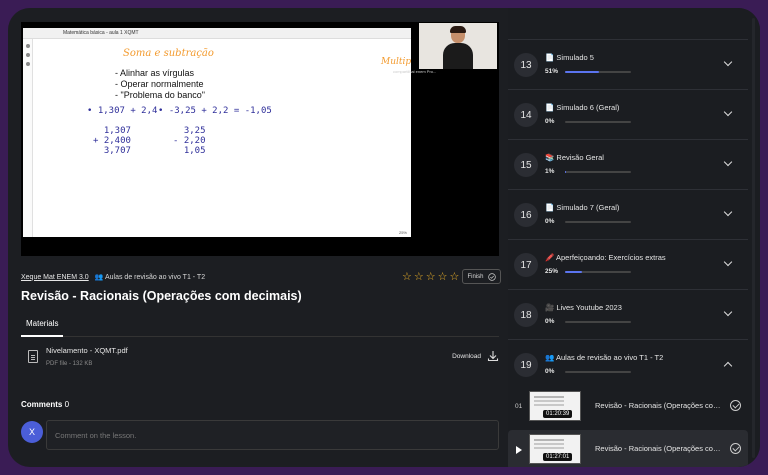  Describe the element at coordinates (215, 111) in the screenshot. I see `slide-expression: • -3,25 + 2,2 = -1,05` at that location.